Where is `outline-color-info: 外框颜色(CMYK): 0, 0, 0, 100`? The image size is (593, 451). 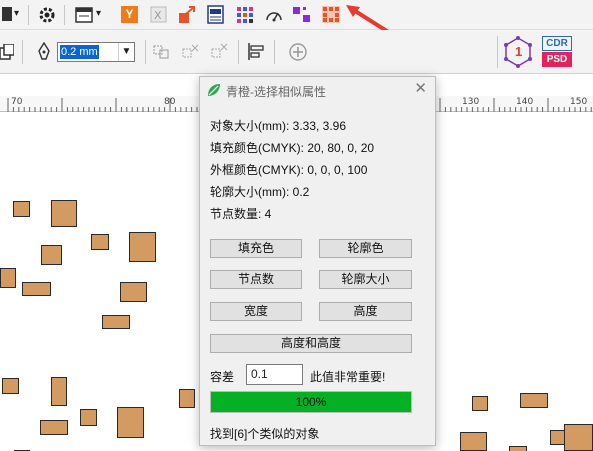 outline-color-info: 外框颜色(CMYK): 0, 0, 0, 100 is located at coordinates (289, 170).